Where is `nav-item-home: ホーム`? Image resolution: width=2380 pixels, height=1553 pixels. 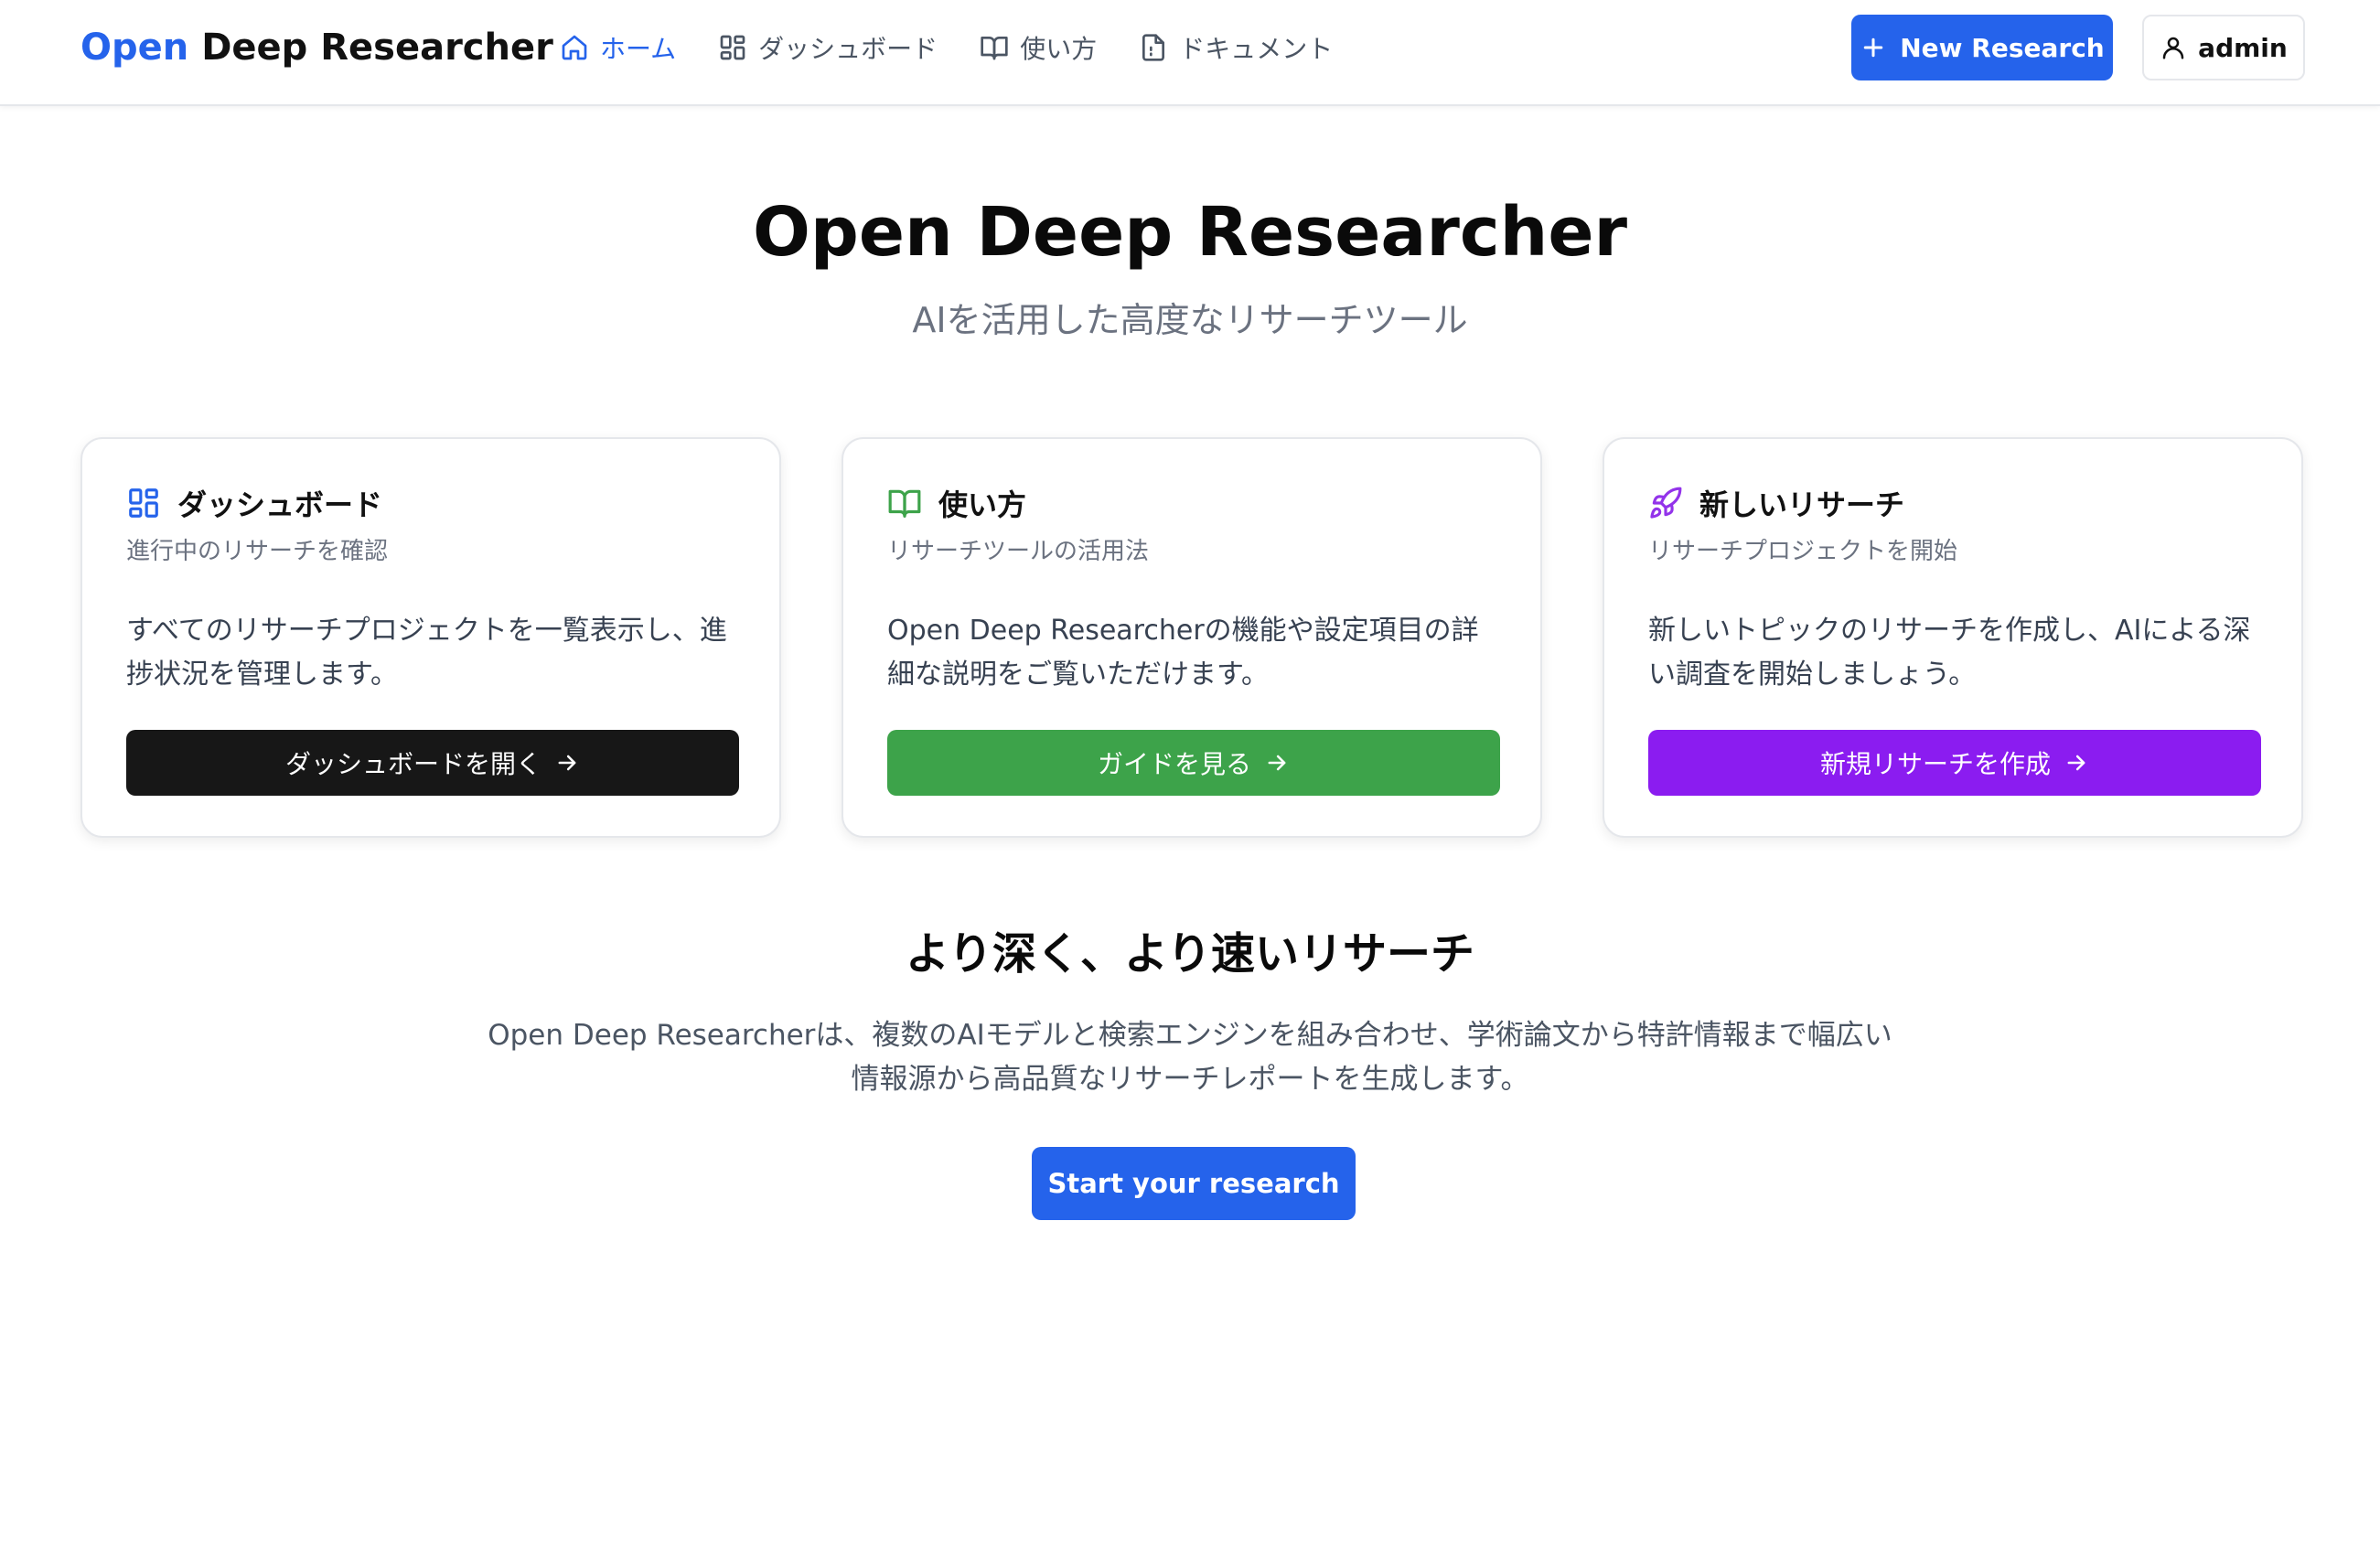
nav-item-home: ホーム is located at coordinates (618, 47).